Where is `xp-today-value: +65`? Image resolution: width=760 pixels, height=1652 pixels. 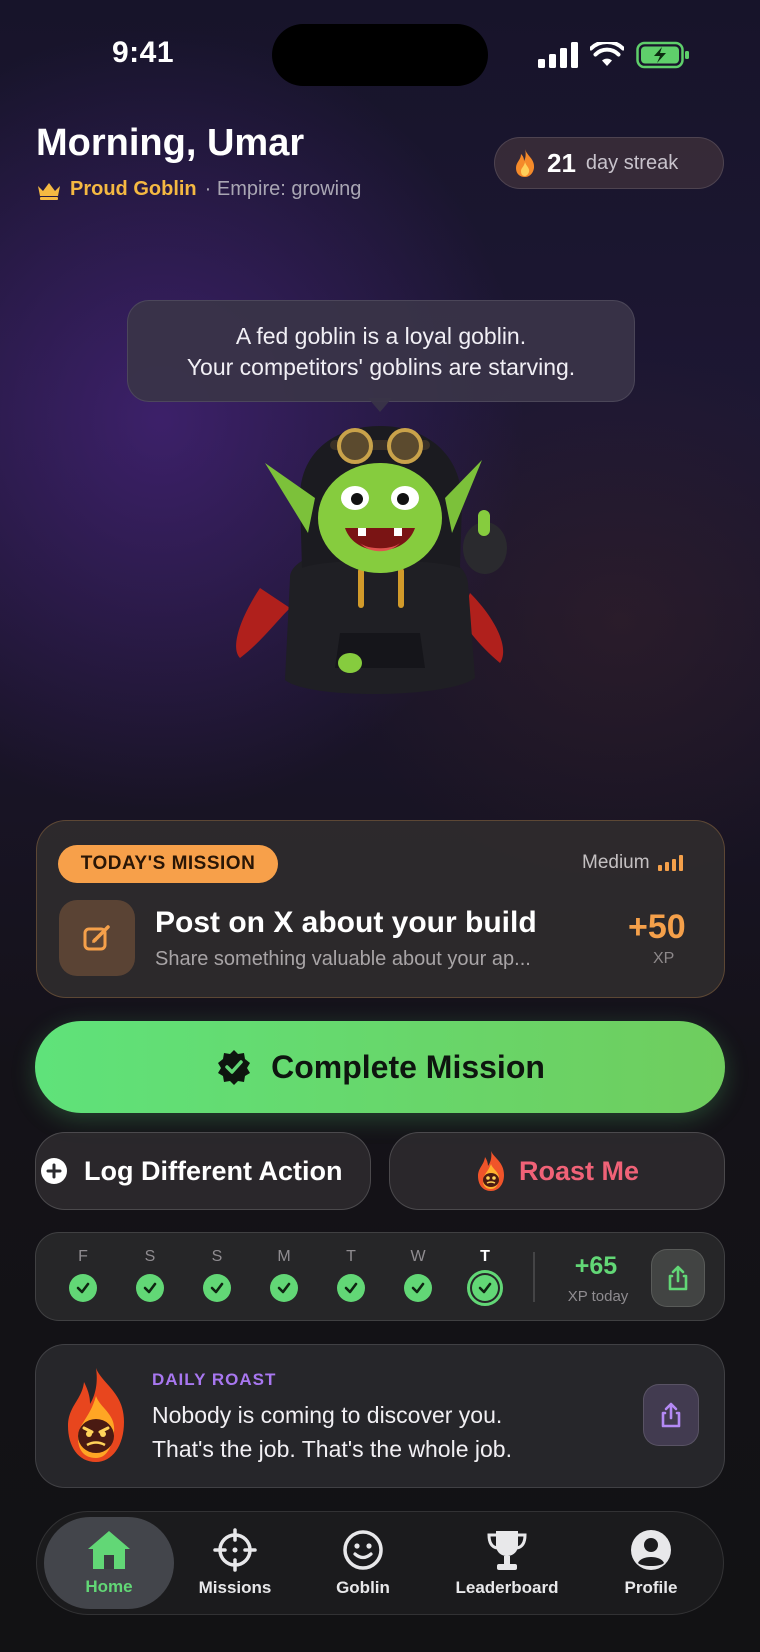
xp-today-value: +65 is located at coordinates (596, 1266).